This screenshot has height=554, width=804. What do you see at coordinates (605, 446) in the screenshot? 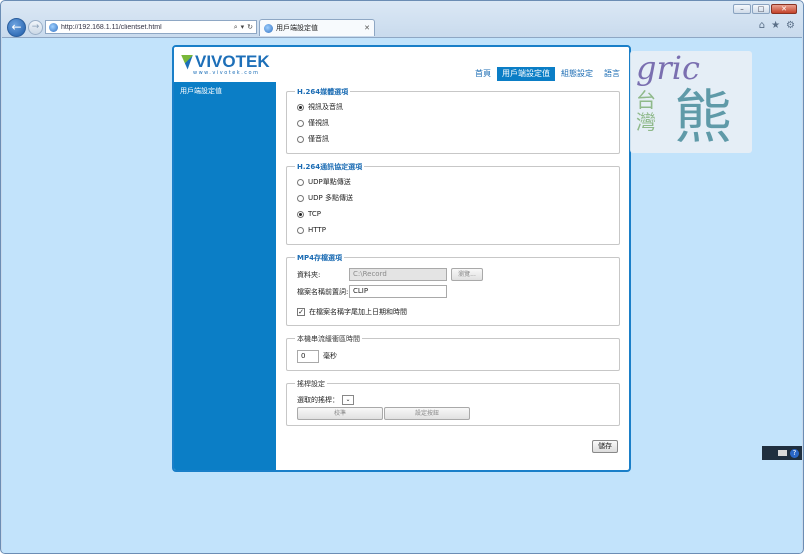
I see `save-button: 儲存` at bounding box center [605, 446].